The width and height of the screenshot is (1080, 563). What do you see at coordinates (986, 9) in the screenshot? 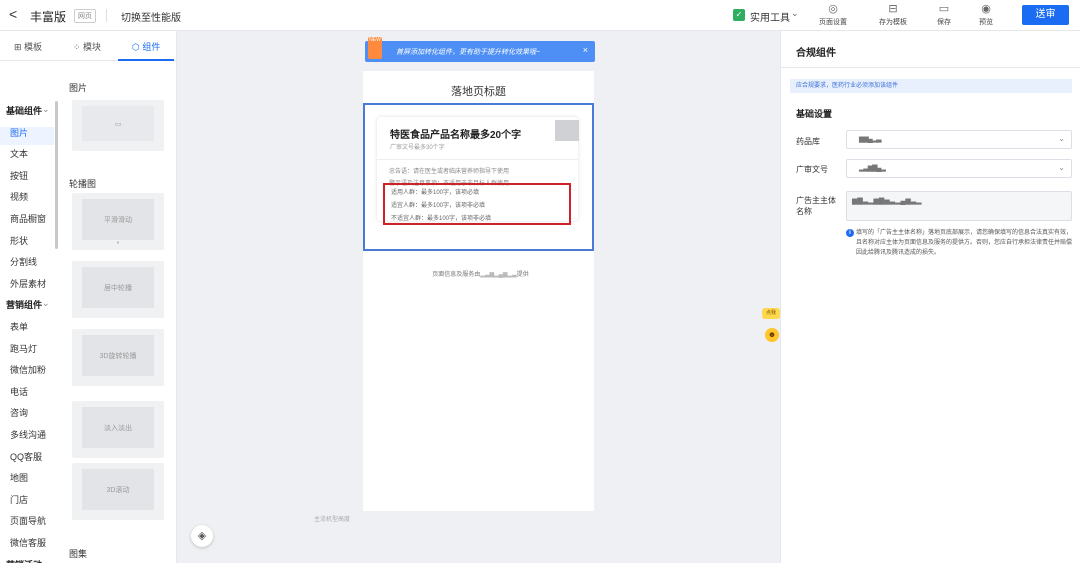
I see `preview-icon: ◉` at bounding box center [986, 9].